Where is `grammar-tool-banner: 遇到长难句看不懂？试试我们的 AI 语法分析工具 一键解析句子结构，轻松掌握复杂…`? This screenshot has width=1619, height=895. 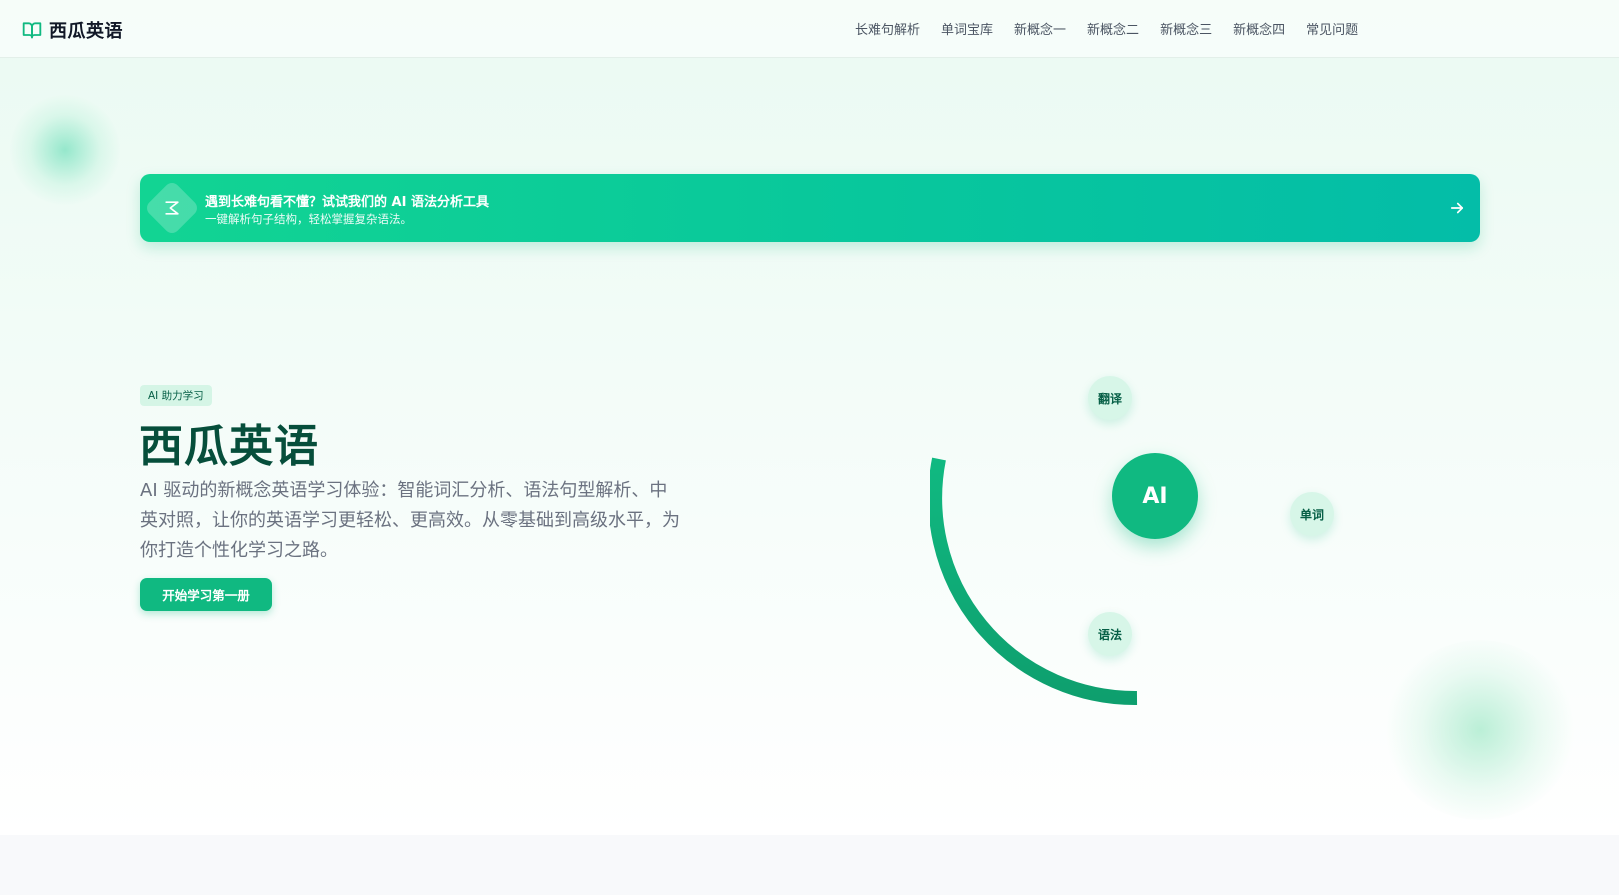
grammar-tool-banner: 遇到长难句看不懂？试试我们的 AI 语法分析工具 一键解析句子结构，轻松掌握复杂… is located at coordinates (810, 208).